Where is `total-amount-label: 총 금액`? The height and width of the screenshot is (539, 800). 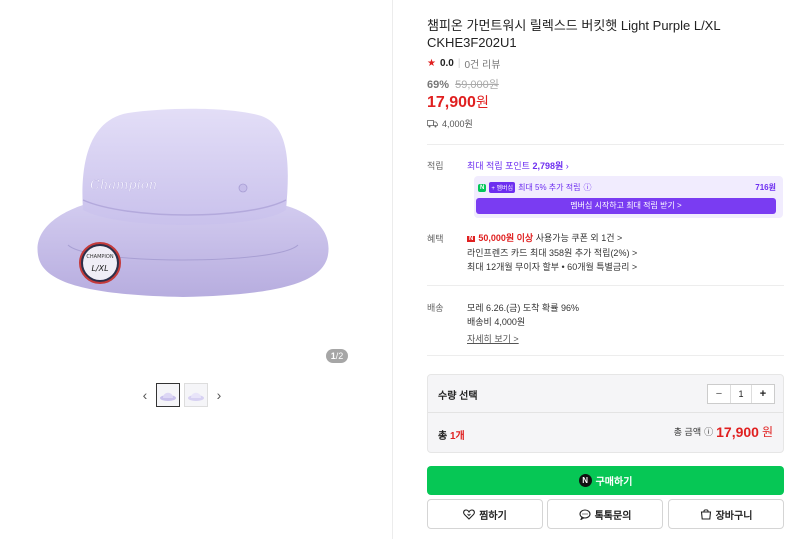 total-amount-label: 총 금액 is located at coordinates (687, 432).